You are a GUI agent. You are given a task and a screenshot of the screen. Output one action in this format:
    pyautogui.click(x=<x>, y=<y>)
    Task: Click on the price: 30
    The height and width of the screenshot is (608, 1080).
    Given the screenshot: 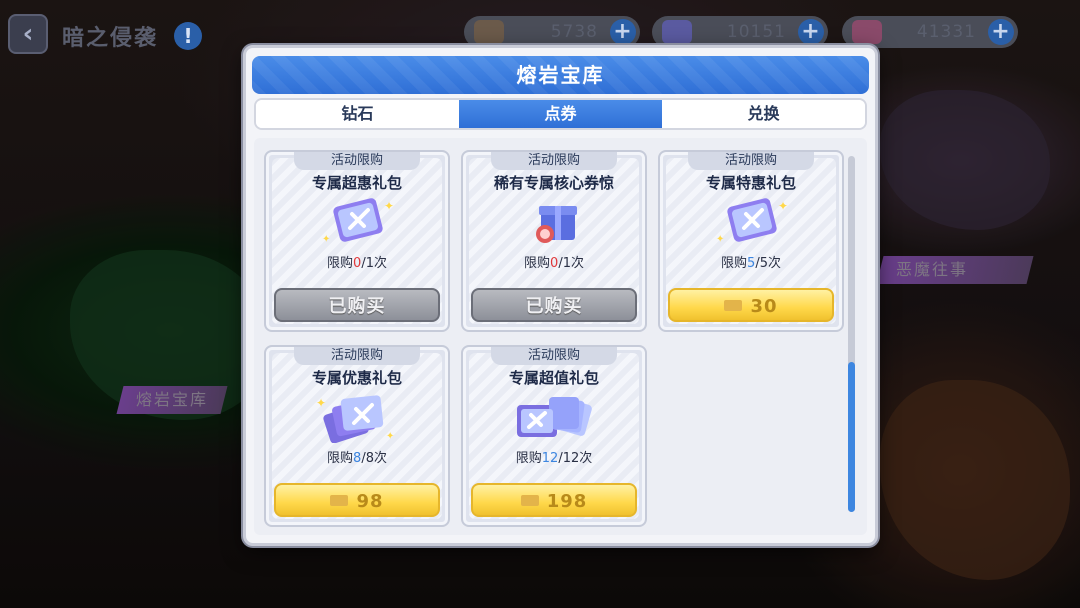 What is the action you would take?
    pyautogui.click(x=764, y=306)
    